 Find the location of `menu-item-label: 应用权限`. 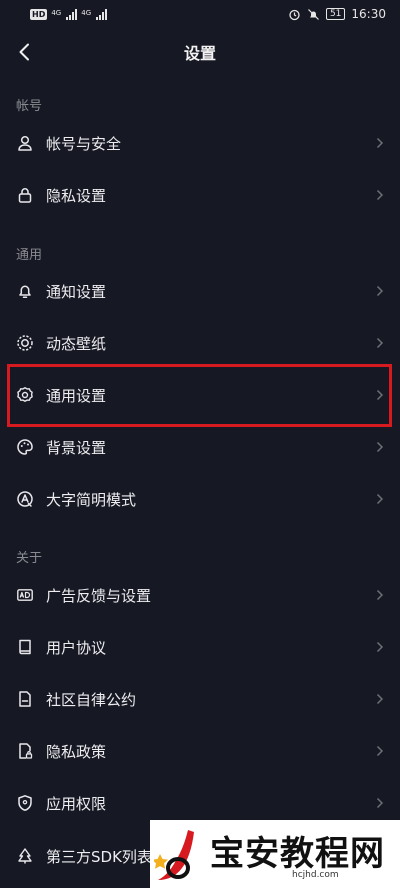

menu-item-label: 应用权限 is located at coordinates (76, 803).